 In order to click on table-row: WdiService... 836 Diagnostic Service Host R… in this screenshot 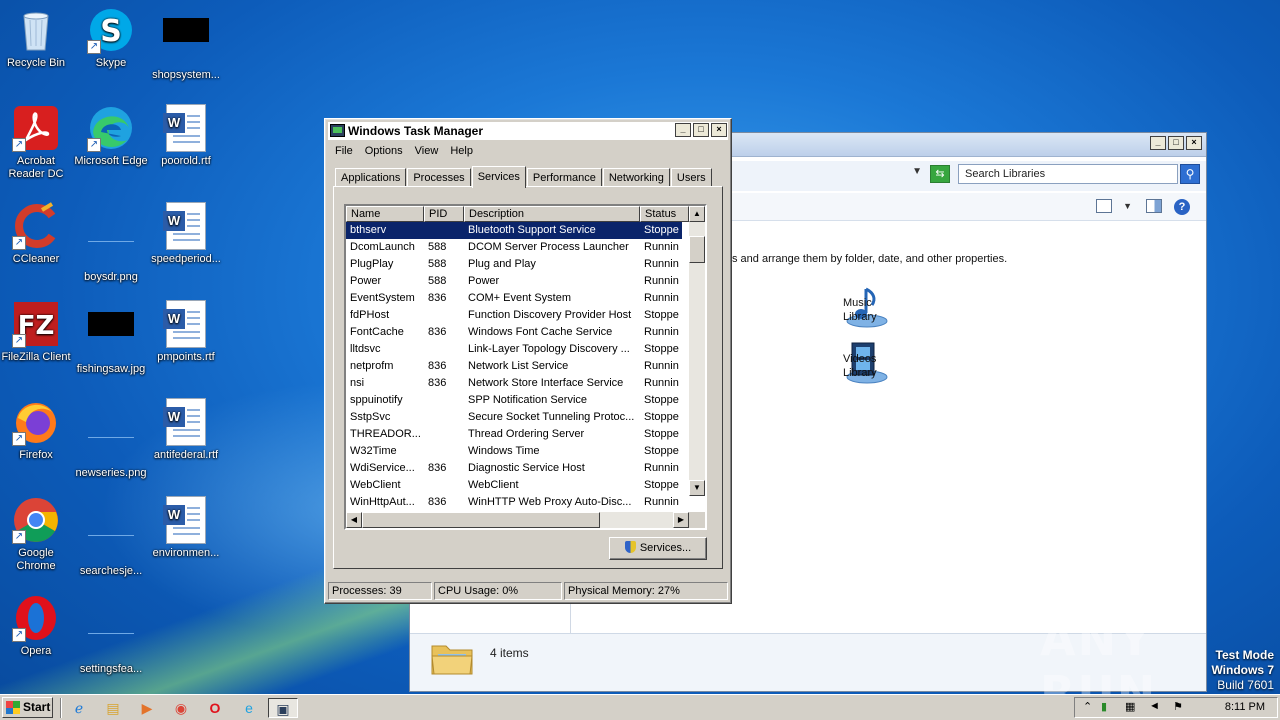, I will do `click(514, 468)`.